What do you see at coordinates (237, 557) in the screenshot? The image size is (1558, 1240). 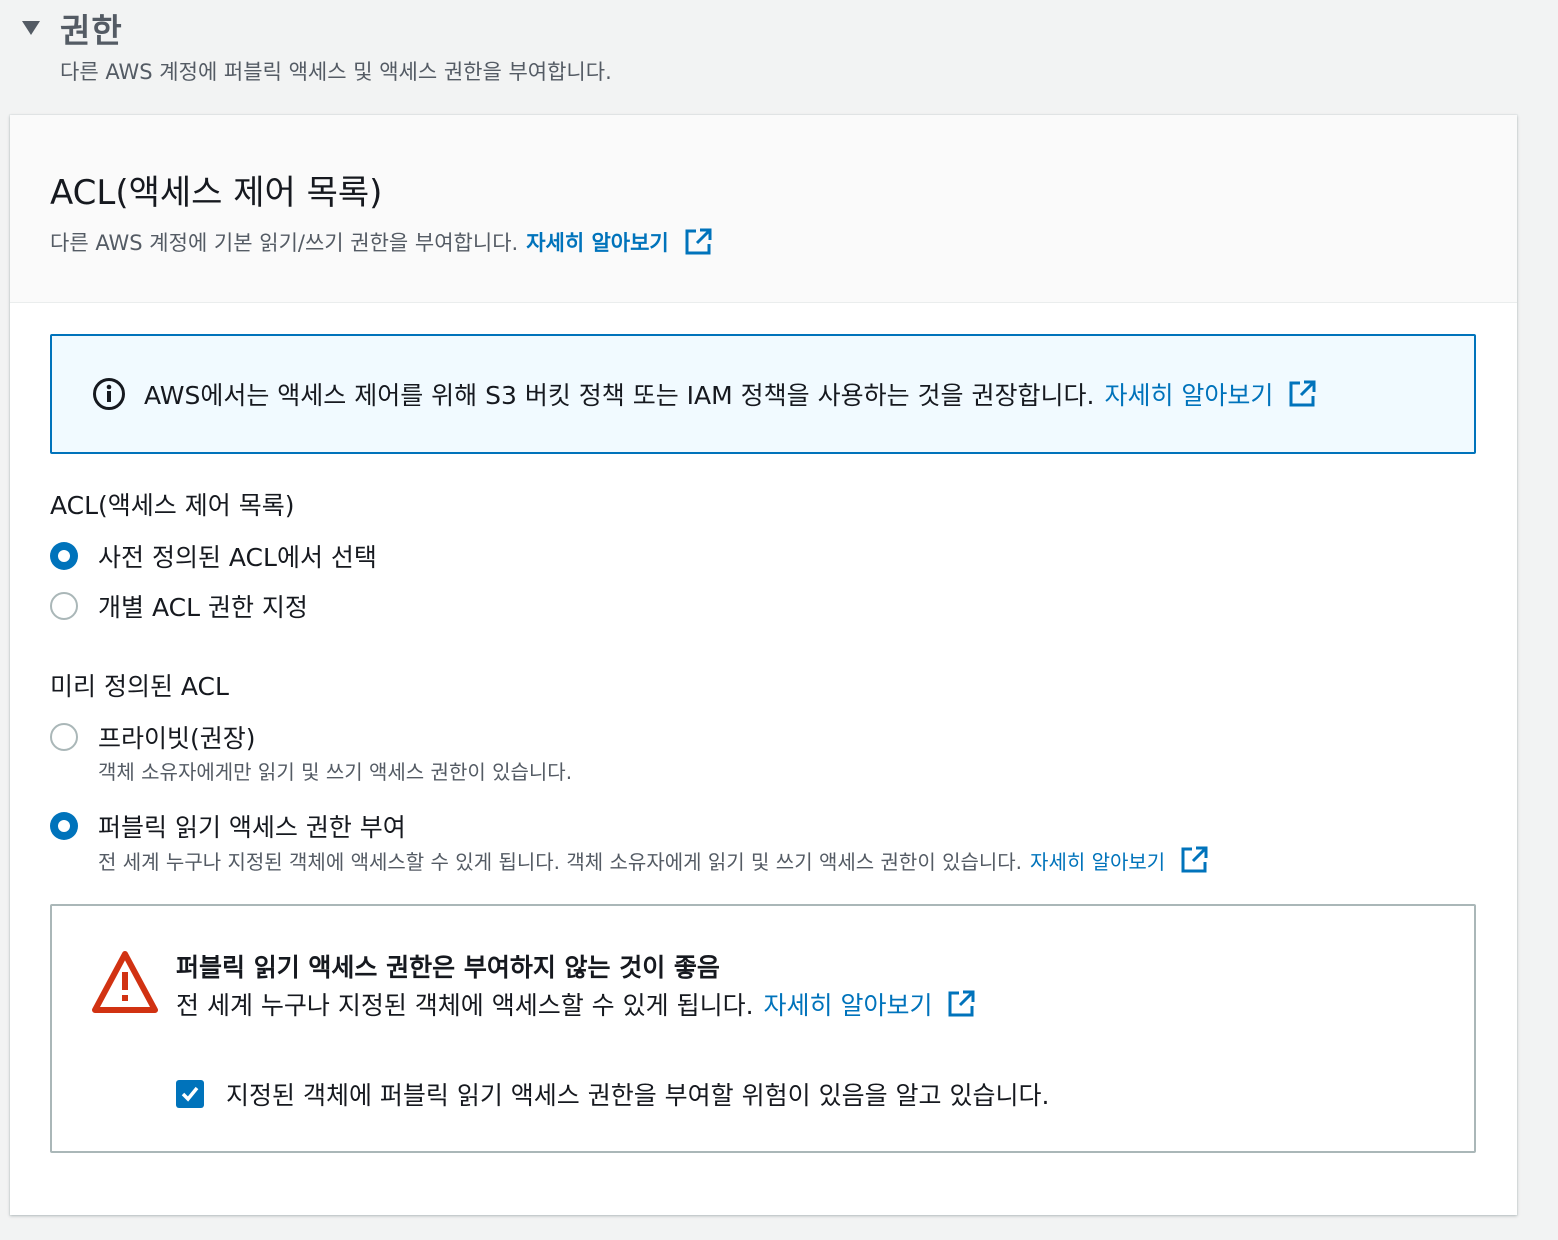 I see `radio-label: 사전 정의된 ACL에서 선택` at bounding box center [237, 557].